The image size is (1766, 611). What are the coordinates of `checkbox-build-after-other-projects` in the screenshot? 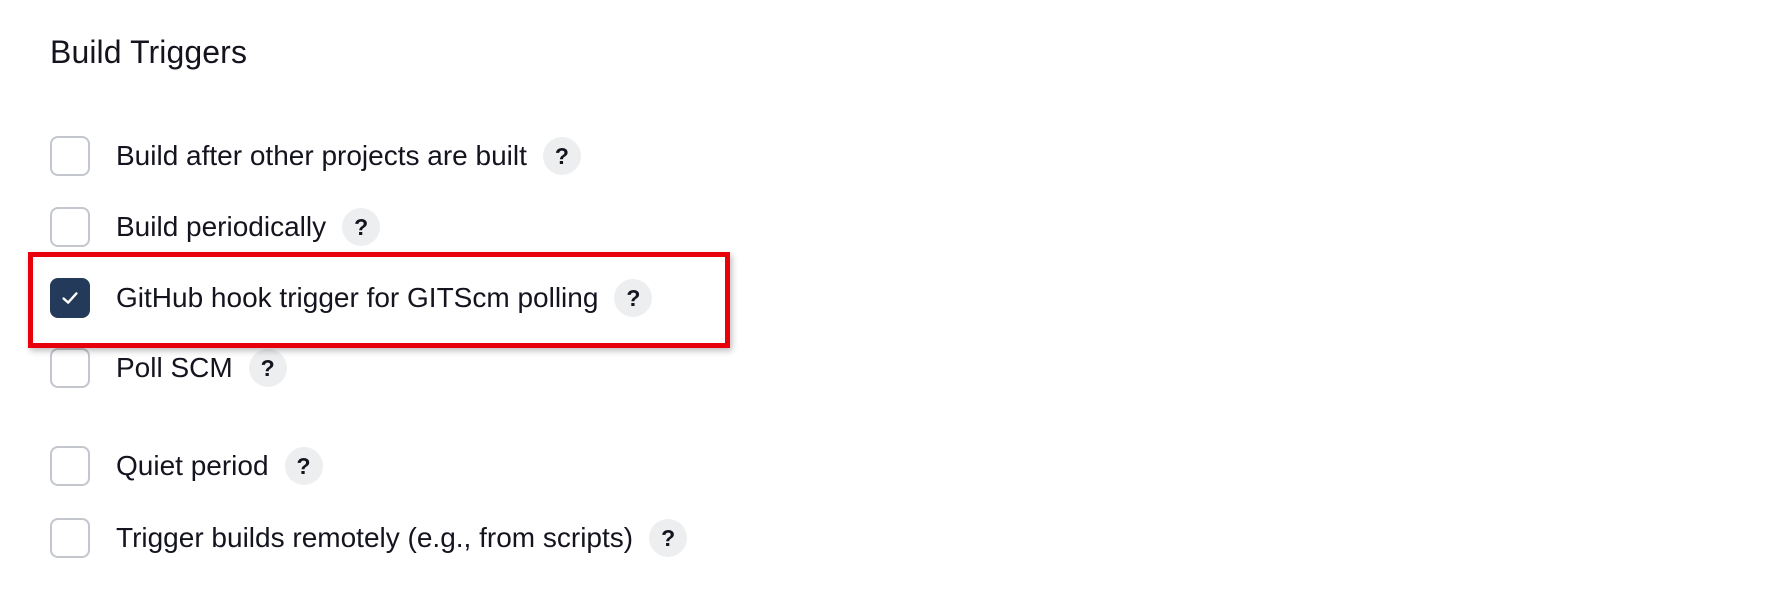 It's located at (70, 156).